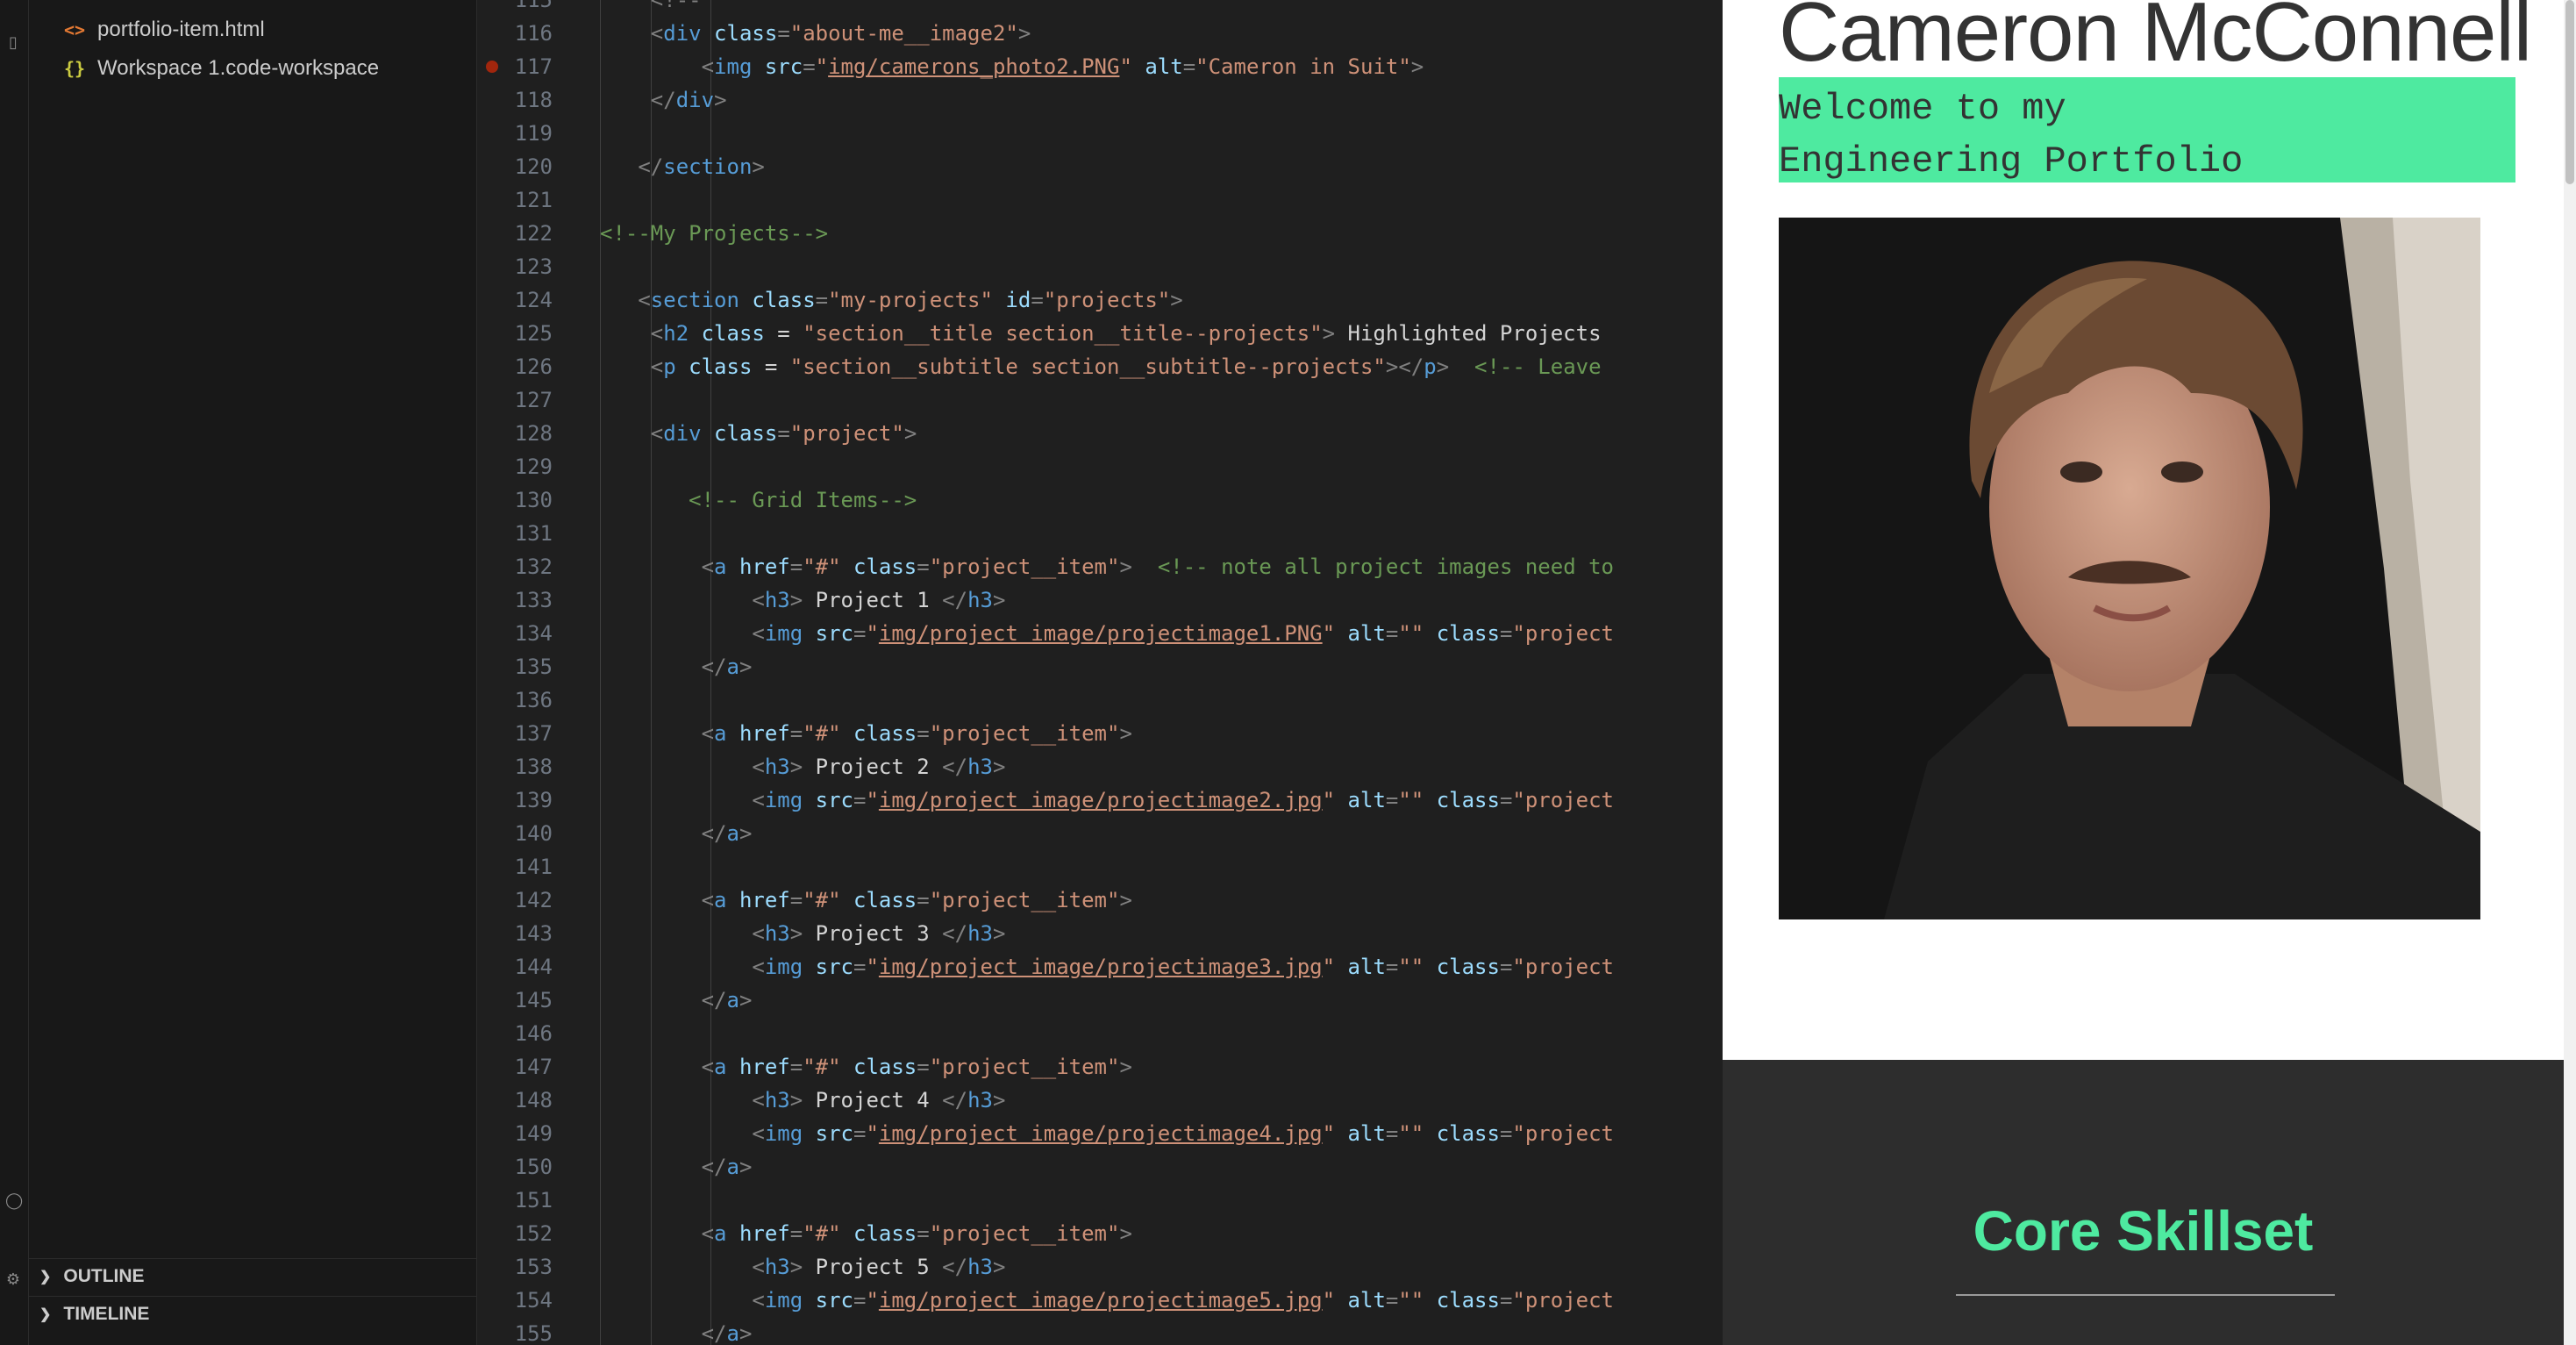 The width and height of the screenshot is (2576, 1345). I want to click on manage-gear-icon: ⚙, so click(13, 1280).